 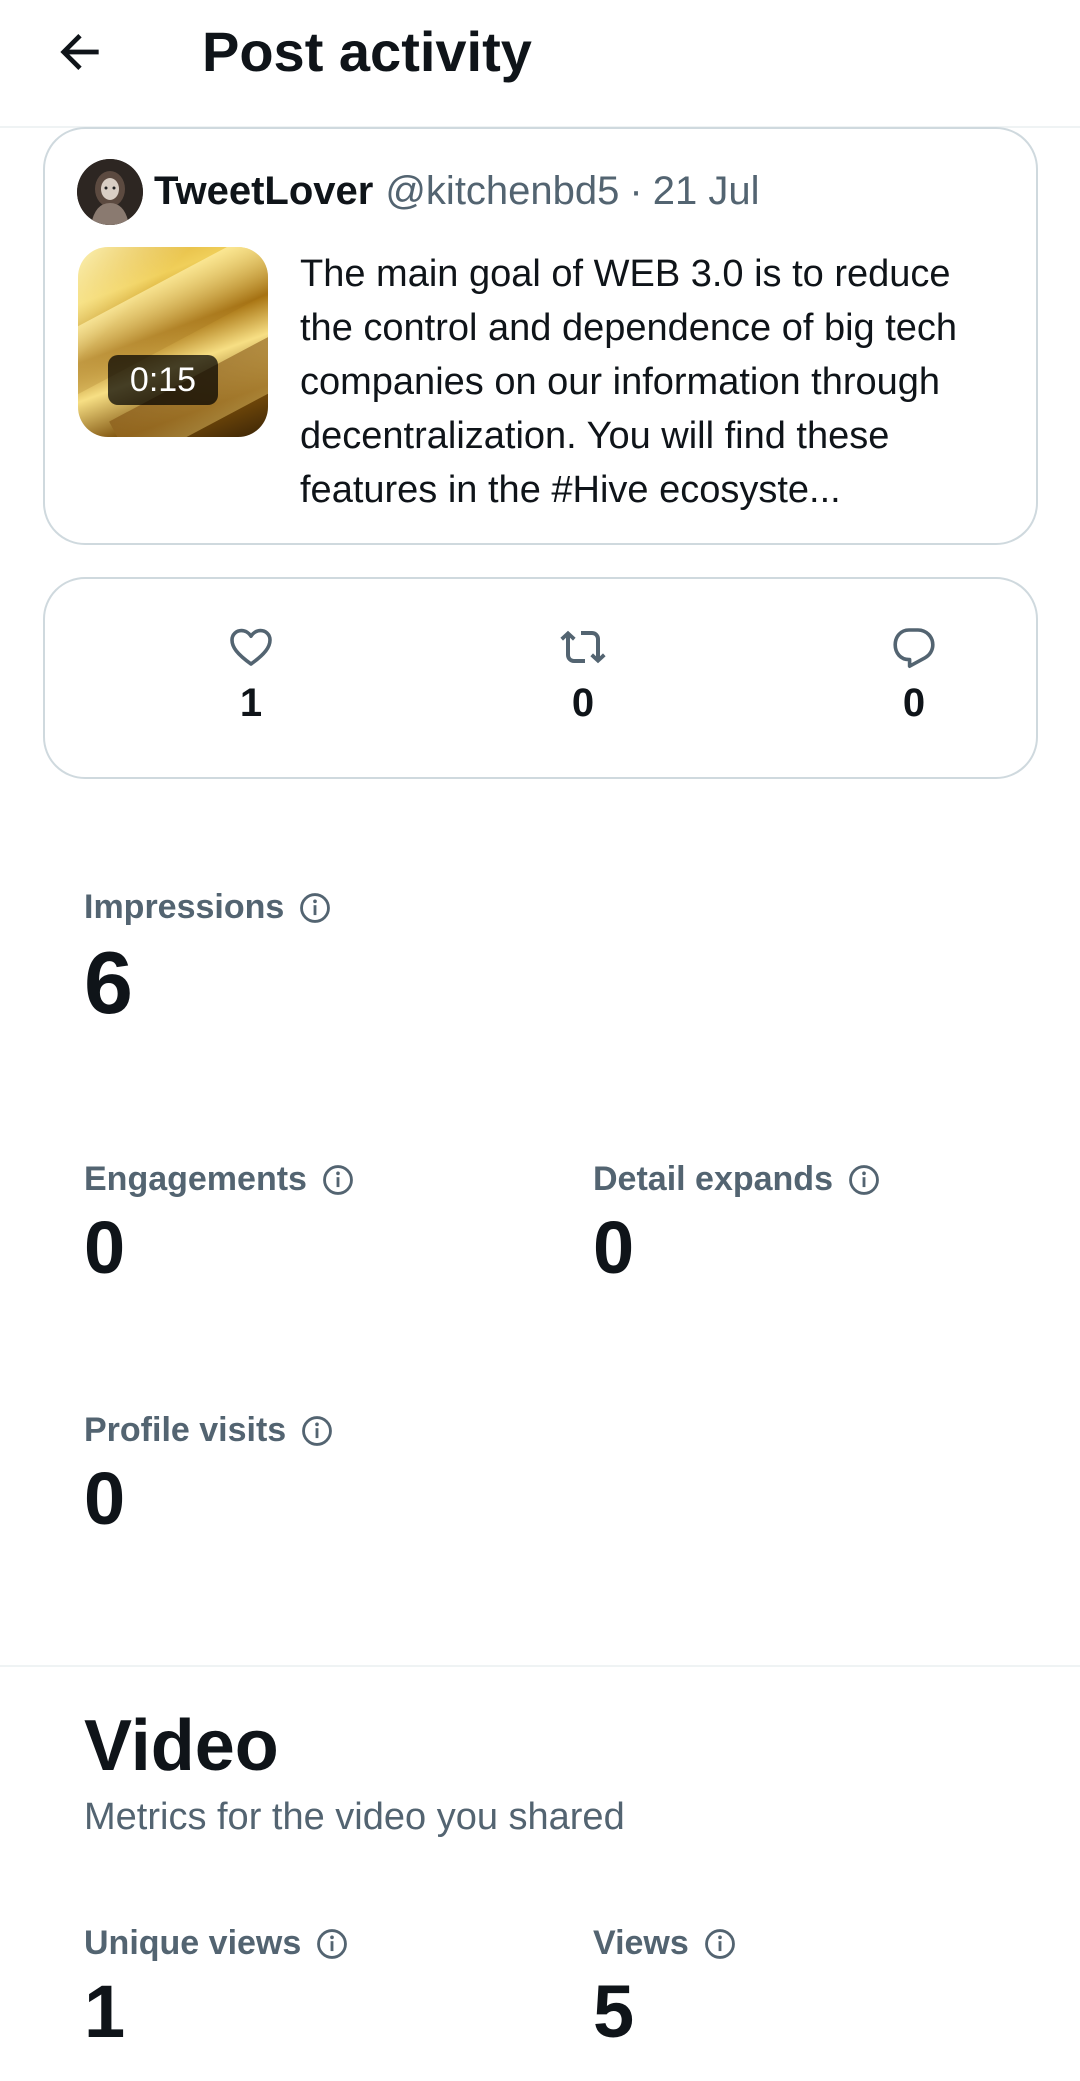 I want to click on video-section-title: Video, so click(x=181, y=1746).